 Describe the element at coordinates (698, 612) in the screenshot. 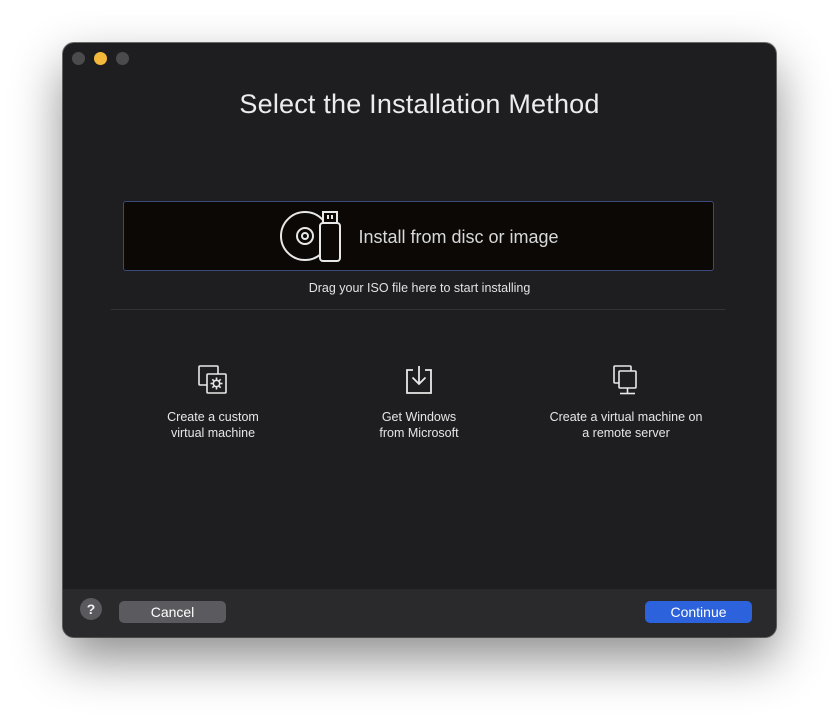

I see `continue-button: Continue` at that location.